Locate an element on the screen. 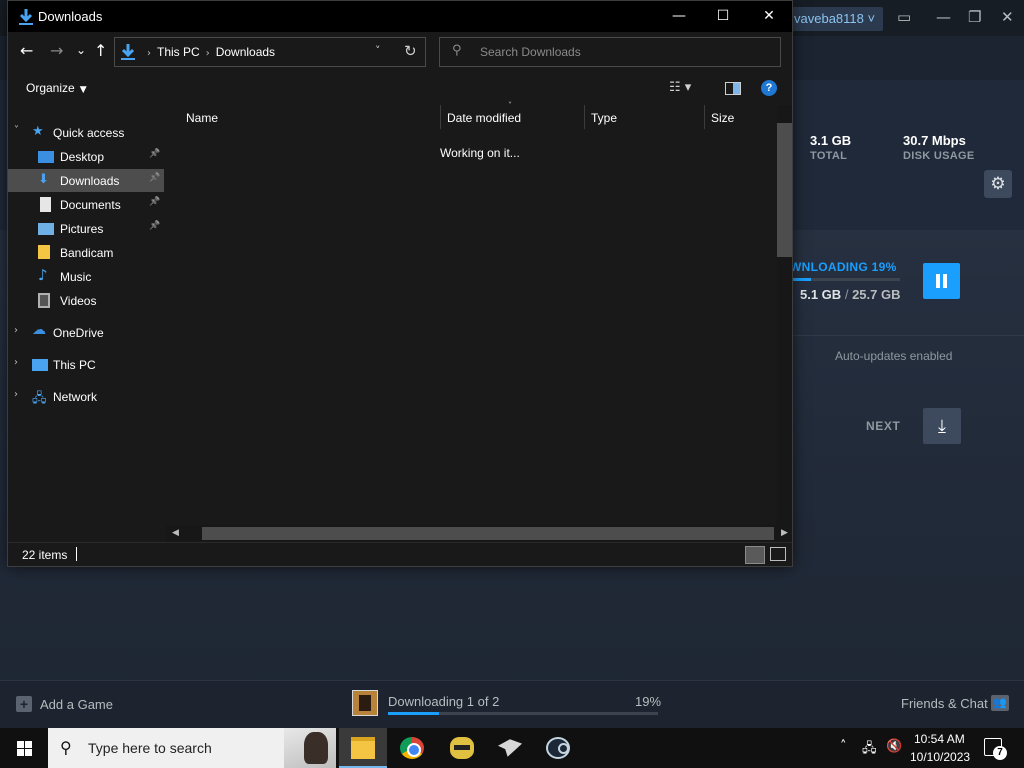 This screenshot has height=768, width=1024. bottom-progress-bar is located at coordinates (523, 713).